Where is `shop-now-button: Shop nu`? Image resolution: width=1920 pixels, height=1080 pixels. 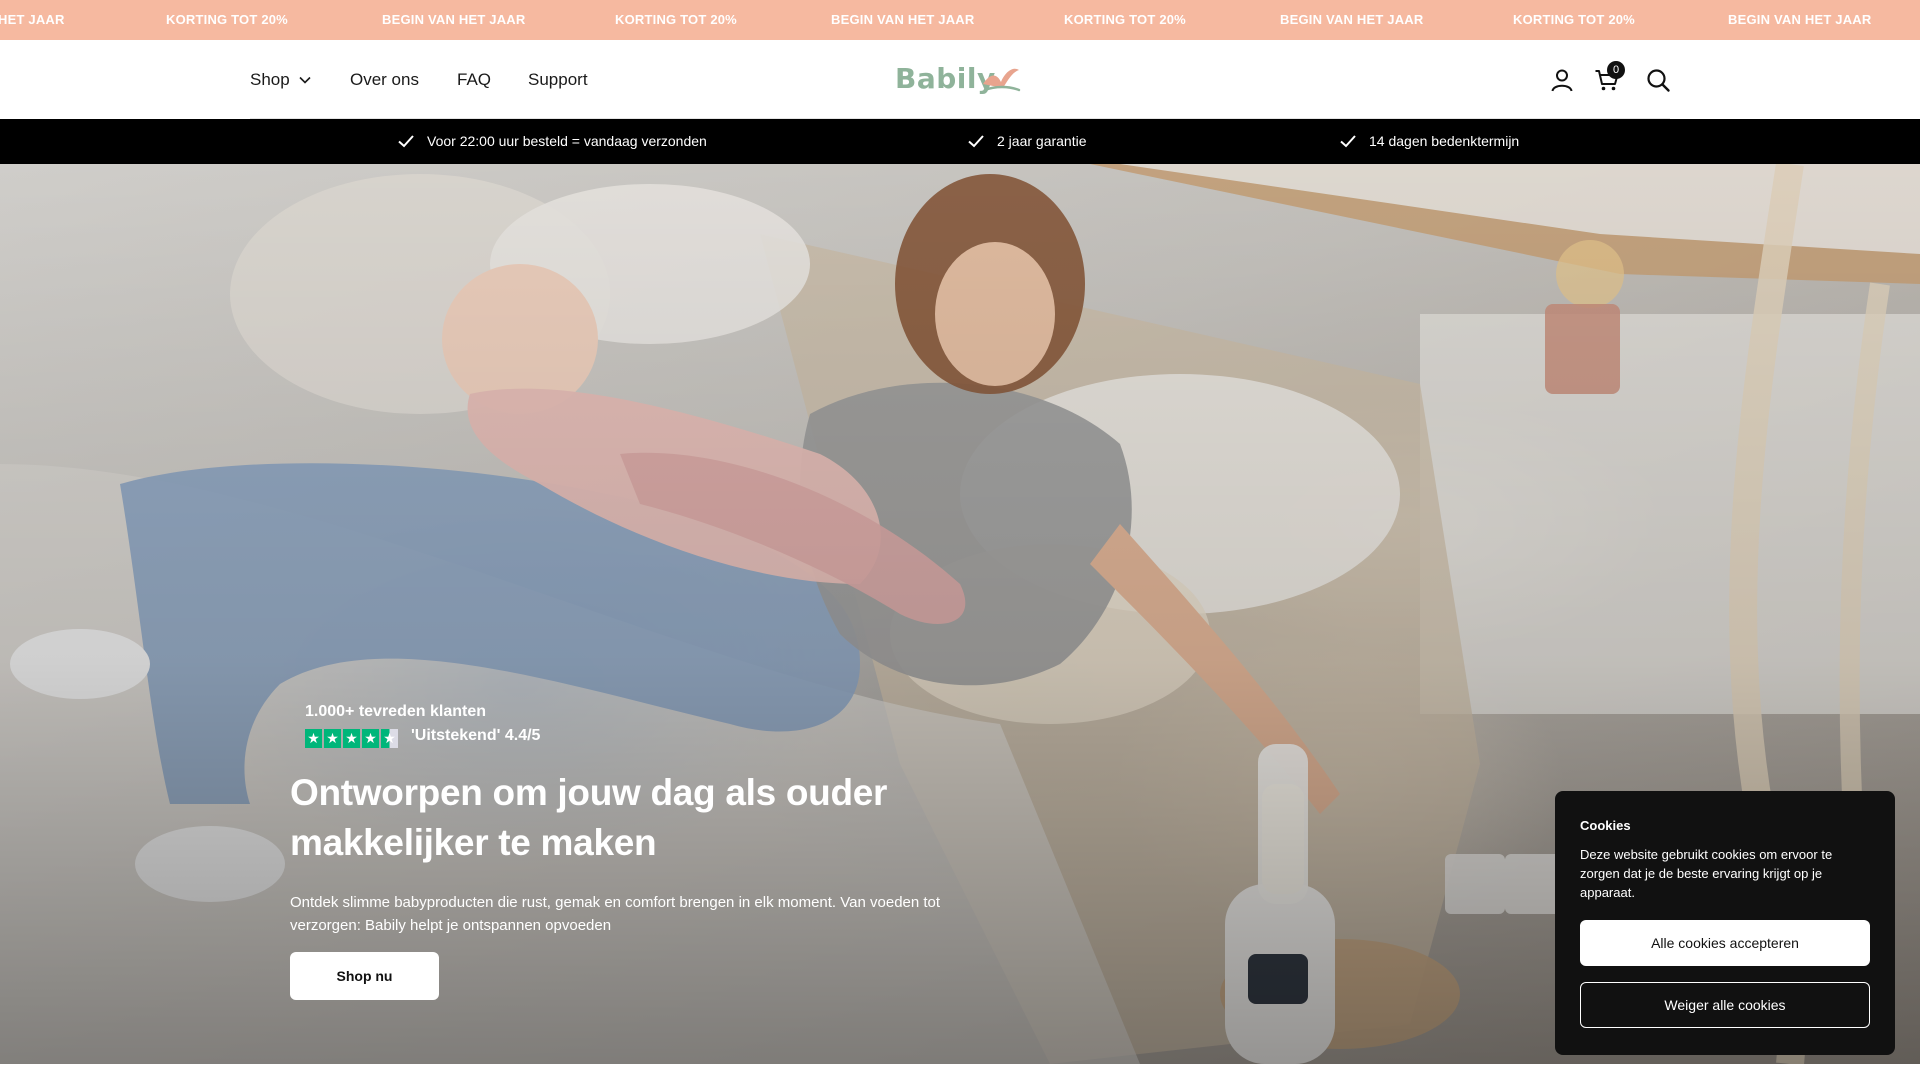
shop-now-button: Shop nu is located at coordinates (364, 976).